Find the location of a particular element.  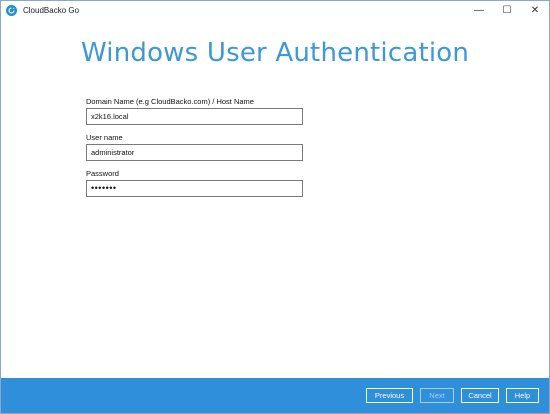

help-button: Help is located at coordinates (522, 395).